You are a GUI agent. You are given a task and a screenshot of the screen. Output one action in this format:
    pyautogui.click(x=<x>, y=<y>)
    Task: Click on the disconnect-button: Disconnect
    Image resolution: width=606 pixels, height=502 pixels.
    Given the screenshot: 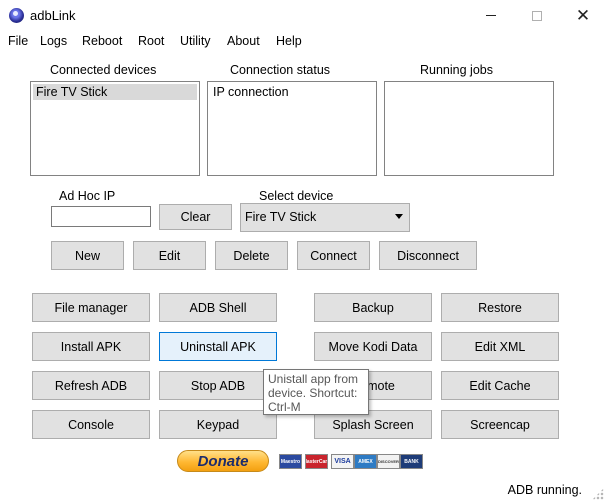 What is the action you would take?
    pyautogui.click(x=428, y=255)
    